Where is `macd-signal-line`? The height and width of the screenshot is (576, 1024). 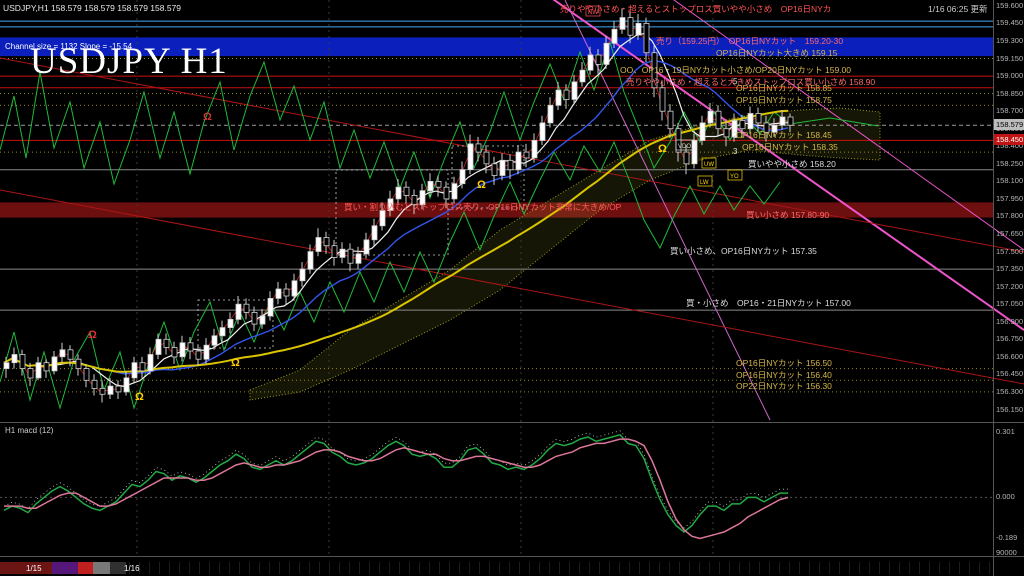 macd-signal-line is located at coordinates (396, 489).